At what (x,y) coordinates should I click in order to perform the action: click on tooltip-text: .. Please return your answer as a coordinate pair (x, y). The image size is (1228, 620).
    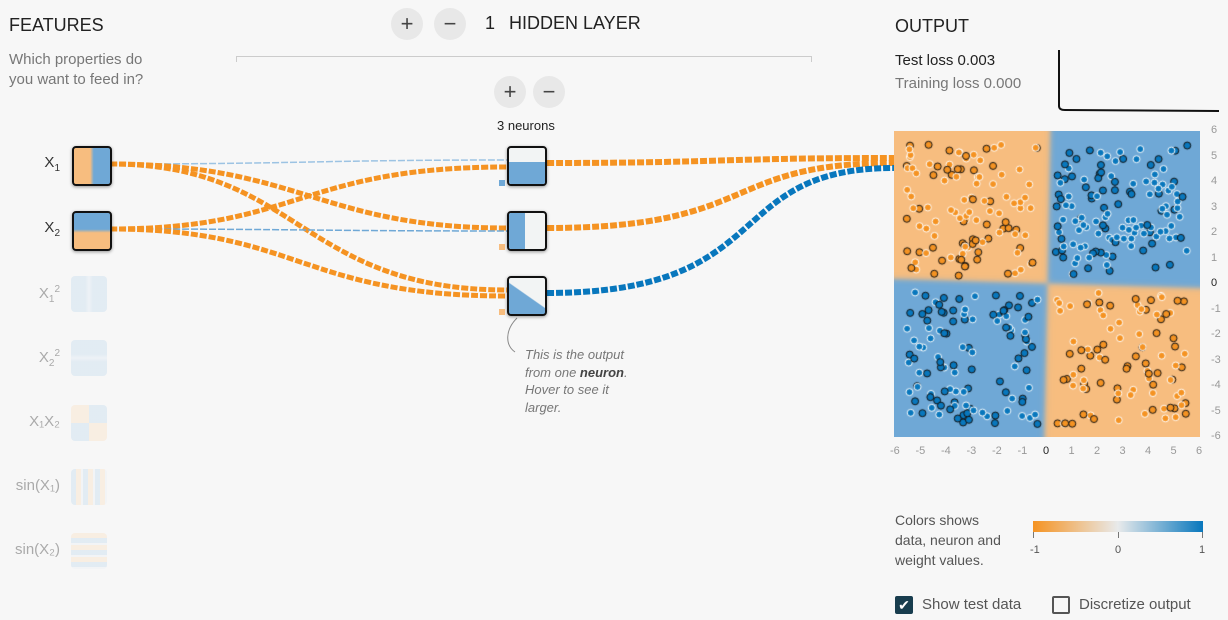
    Looking at the image, I should click on (625, 372).